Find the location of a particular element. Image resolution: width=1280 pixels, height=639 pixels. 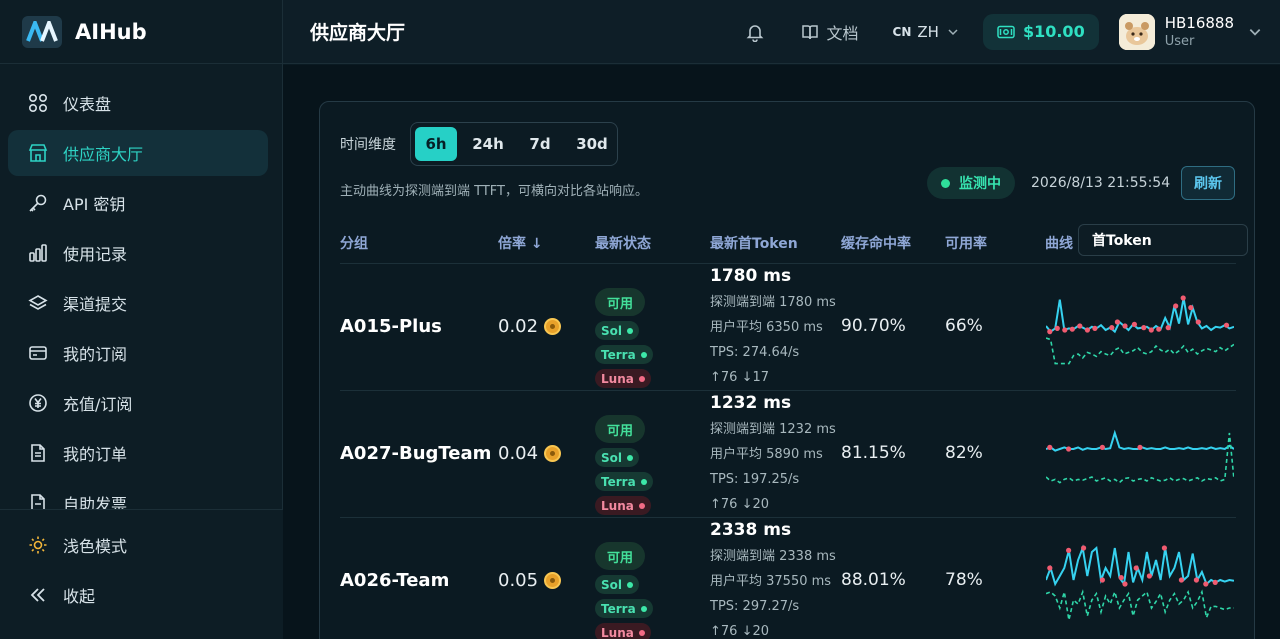

sparkline-probe-line is located at coordinates (1140, 315).